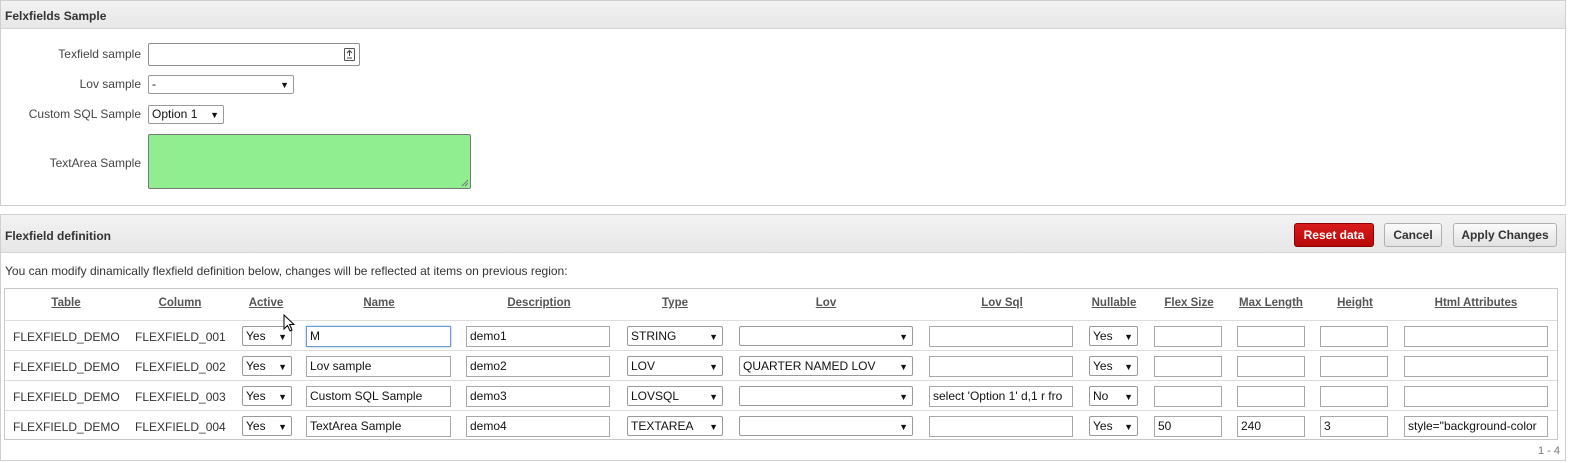 This screenshot has width=1582, height=463. I want to click on column-header-active: Active, so click(266, 303).